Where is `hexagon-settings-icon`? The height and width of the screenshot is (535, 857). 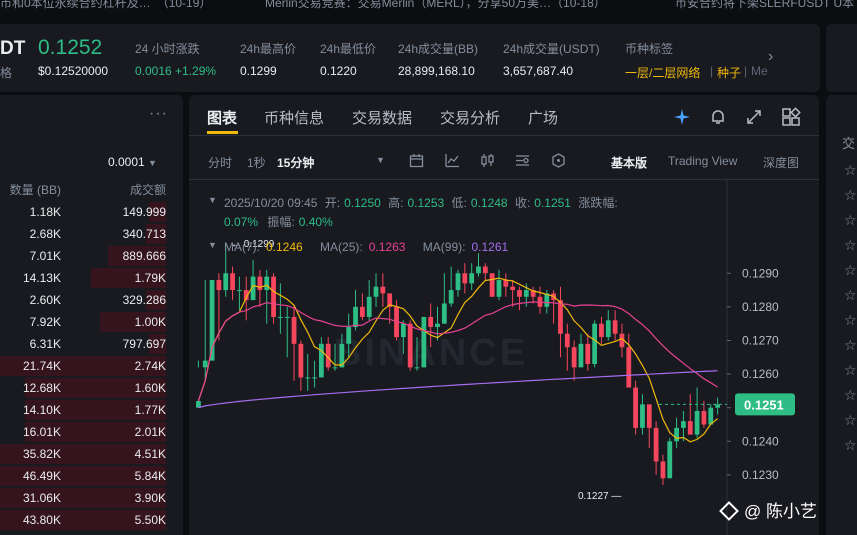 hexagon-settings-icon is located at coordinates (558, 160).